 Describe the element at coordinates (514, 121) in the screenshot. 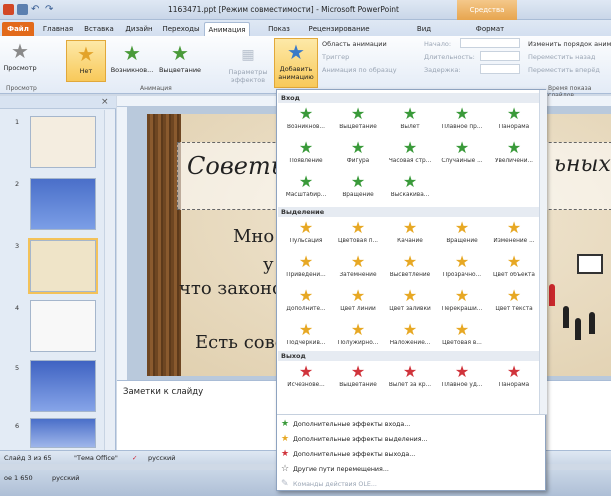

I see `entrance-effect-4: ★ Панорама` at that location.